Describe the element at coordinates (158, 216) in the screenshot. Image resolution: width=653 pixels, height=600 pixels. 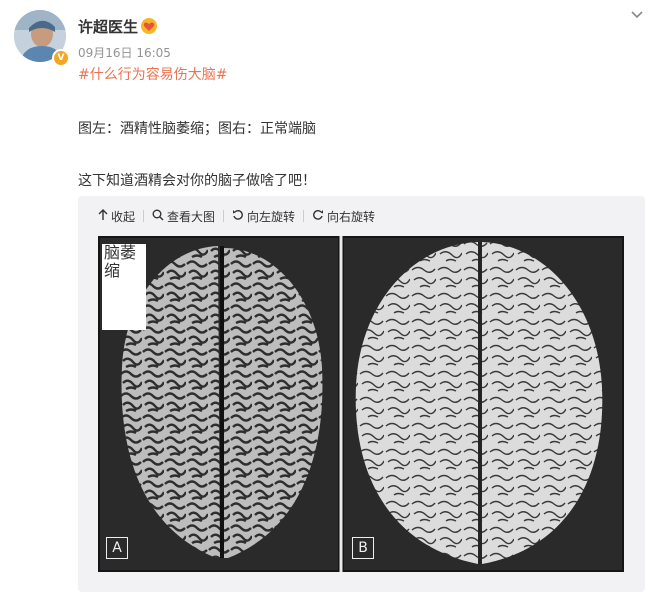
I see `magnifier-icon` at that location.